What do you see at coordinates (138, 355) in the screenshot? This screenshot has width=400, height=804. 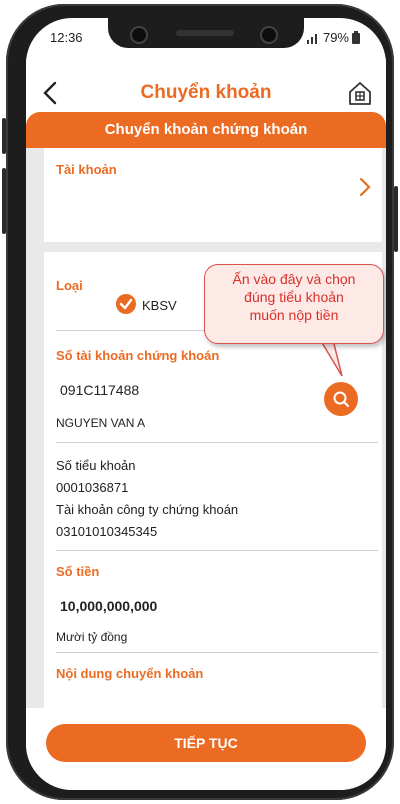 I see `securities-account-label: Số tài khoản chứng khoán` at bounding box center [138, 355].